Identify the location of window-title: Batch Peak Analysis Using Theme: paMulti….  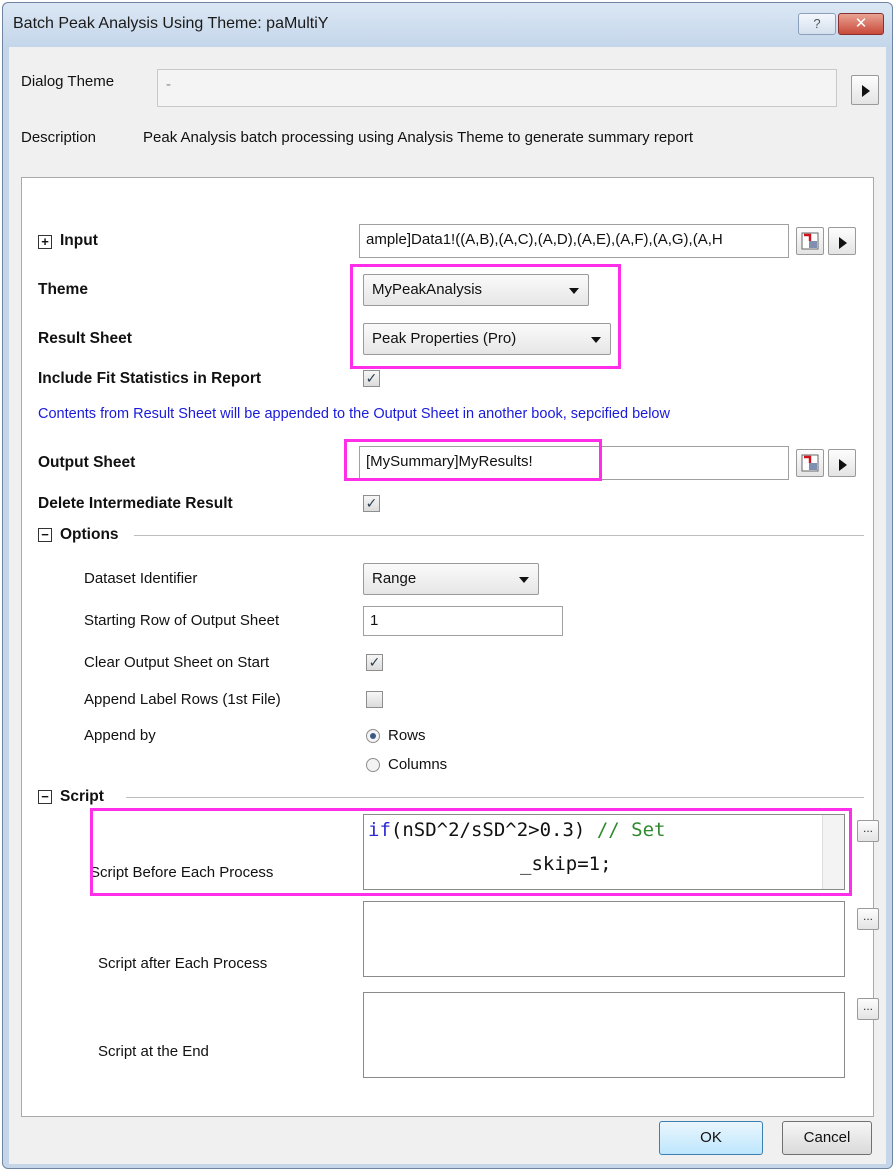
(171, 23).